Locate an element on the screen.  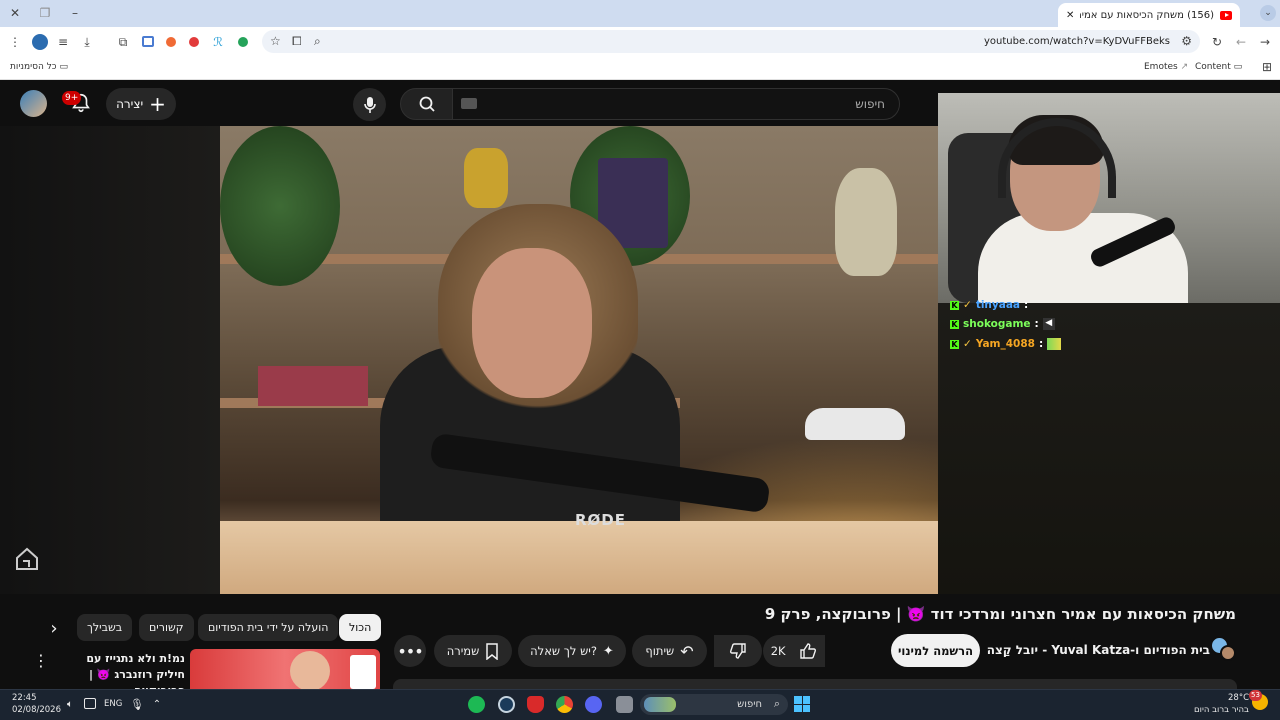
search-input: חיפוש is located at coordinates (870, 104).